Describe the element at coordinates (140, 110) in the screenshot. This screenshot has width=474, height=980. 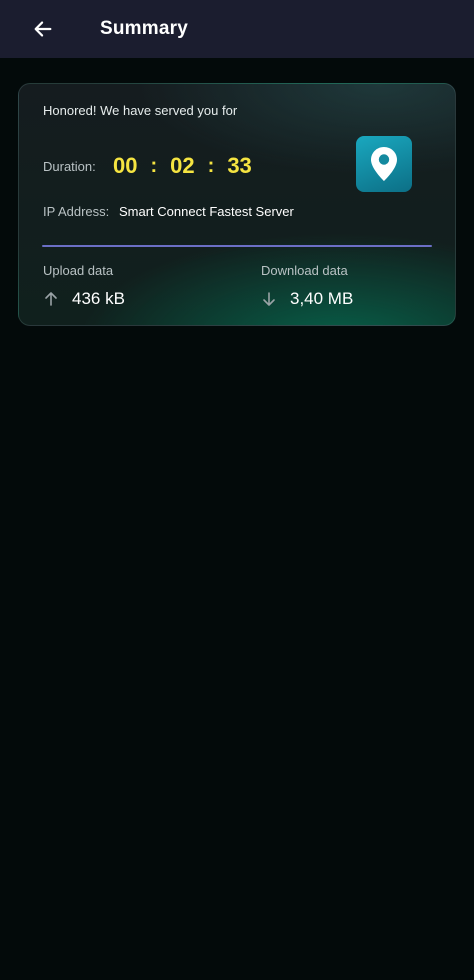
I see `served-message: Honored! We have served you for` at that location.